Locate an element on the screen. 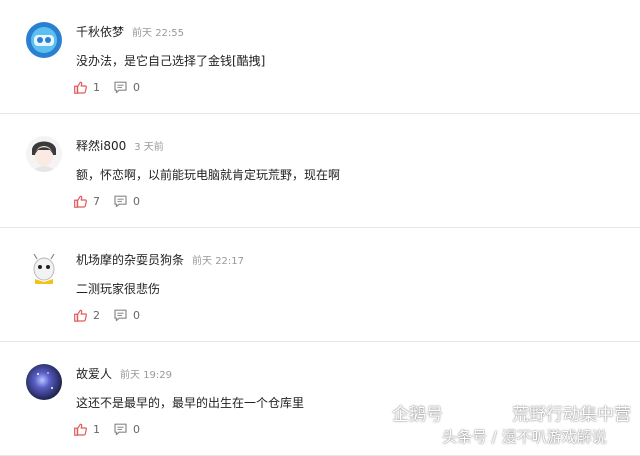 Image resolution: width=640 pixels, height=456 pixels. username: 机场摩的杂耍员狗条 前天 22:17 is located at coordinates (160, 259).